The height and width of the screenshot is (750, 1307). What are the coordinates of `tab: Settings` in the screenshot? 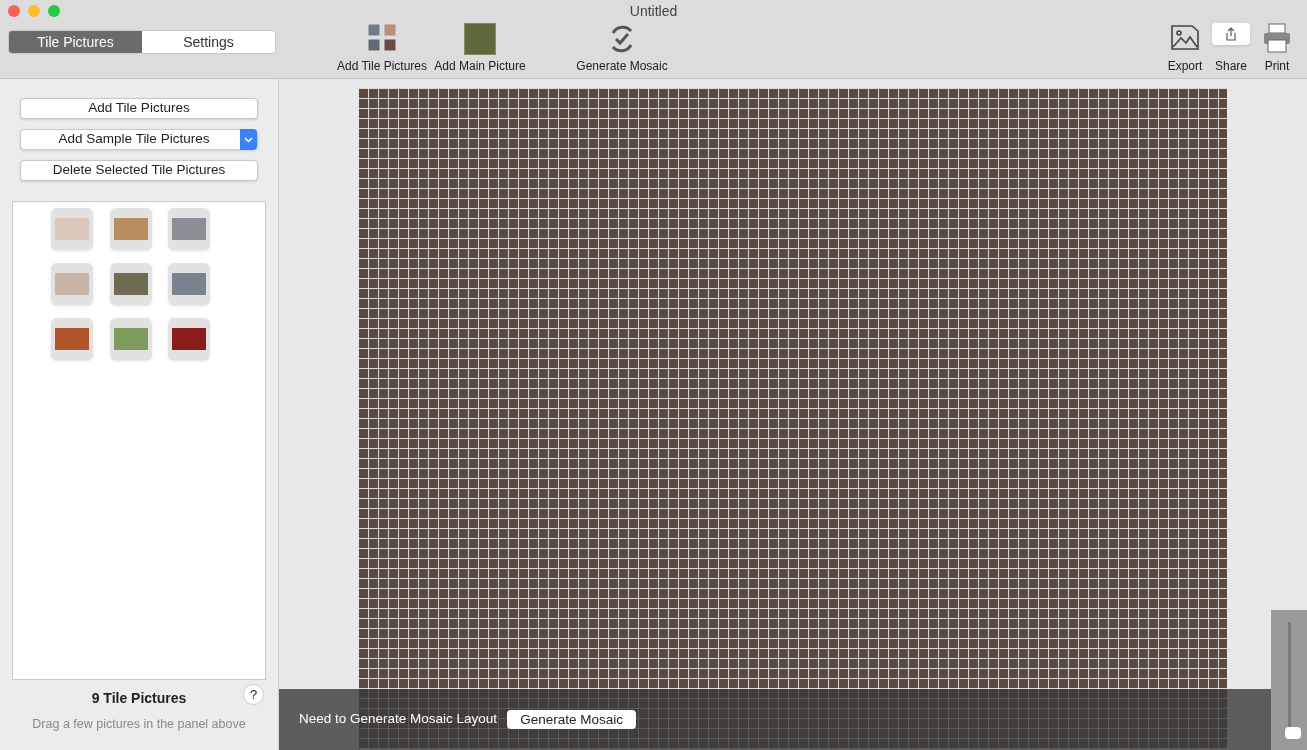 It's located at (208, 42).